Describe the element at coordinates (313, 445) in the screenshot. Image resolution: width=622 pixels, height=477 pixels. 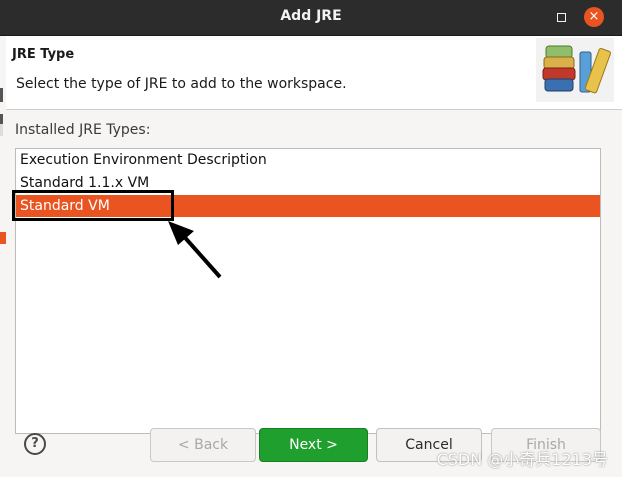
I see `next-button: Next >` at that location.